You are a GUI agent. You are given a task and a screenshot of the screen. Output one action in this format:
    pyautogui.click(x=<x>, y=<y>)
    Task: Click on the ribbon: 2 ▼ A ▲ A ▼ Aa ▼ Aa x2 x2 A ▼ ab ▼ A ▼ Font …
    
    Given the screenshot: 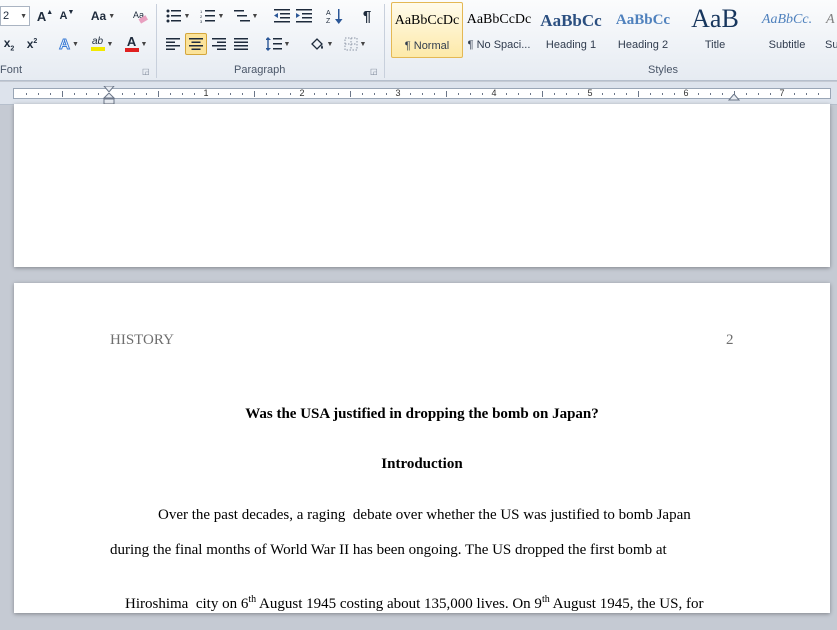 What is the action you would take?
    pyautogui.click(x=418, y=40)
    